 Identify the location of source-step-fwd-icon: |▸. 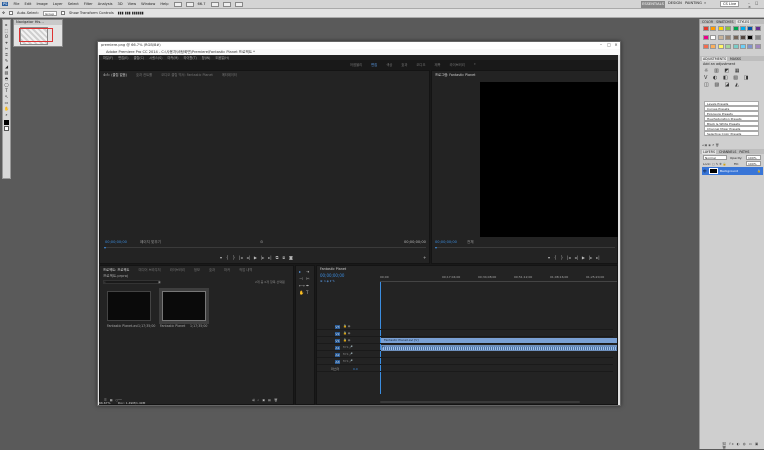
(262, 257).